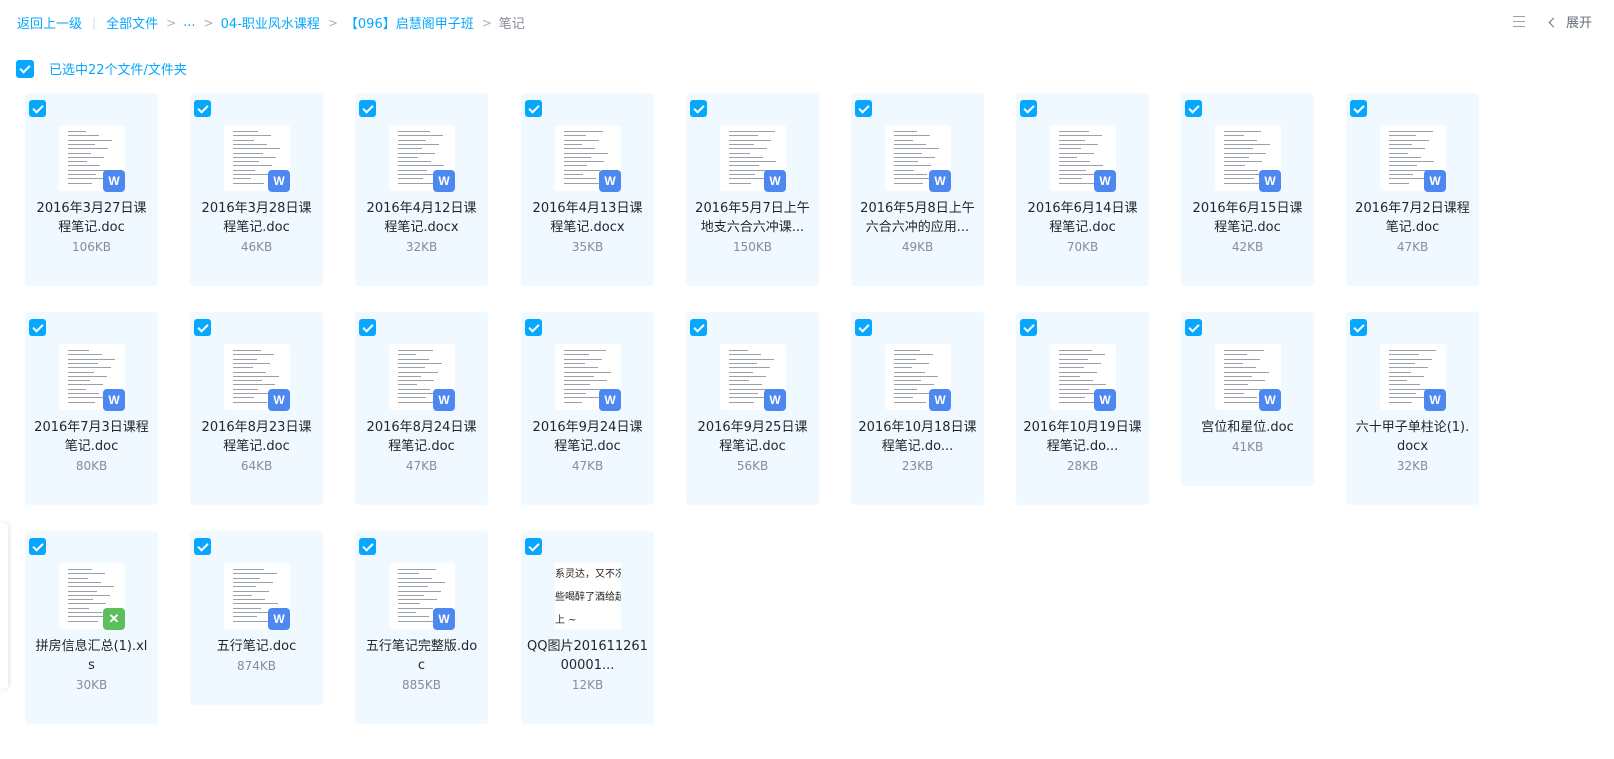  I want to click on file-card: 2016年4月13日课程笔记.docx 35KB, so click(587, 189).